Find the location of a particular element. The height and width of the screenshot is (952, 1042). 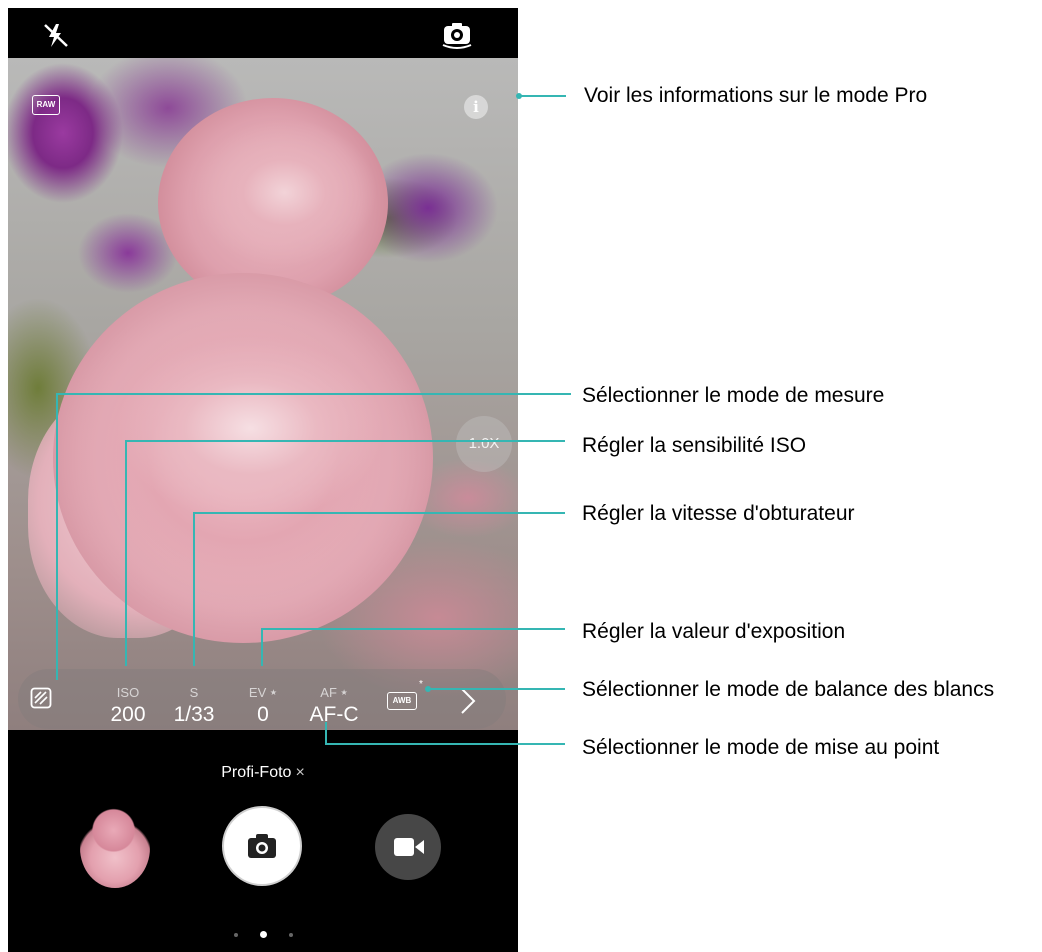

callout-metering: Sélectionner le mode de mesure is located at coordinates (733, 395).